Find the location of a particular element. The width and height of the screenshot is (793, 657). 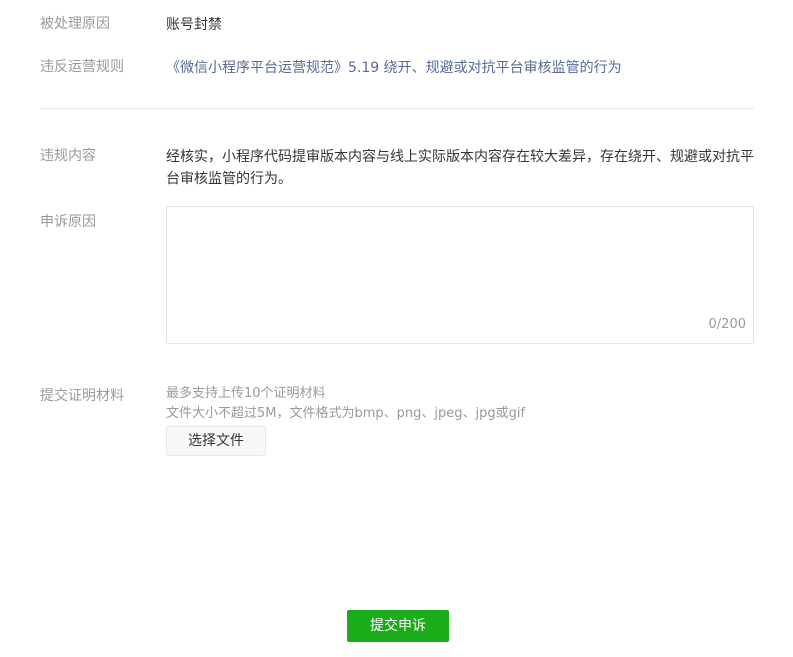

violated-rule-link: 《微信小程序平台运营规范》5.19 绕开、规避或对抗平台审核监管的行为 is located at coordinates (394, 68).